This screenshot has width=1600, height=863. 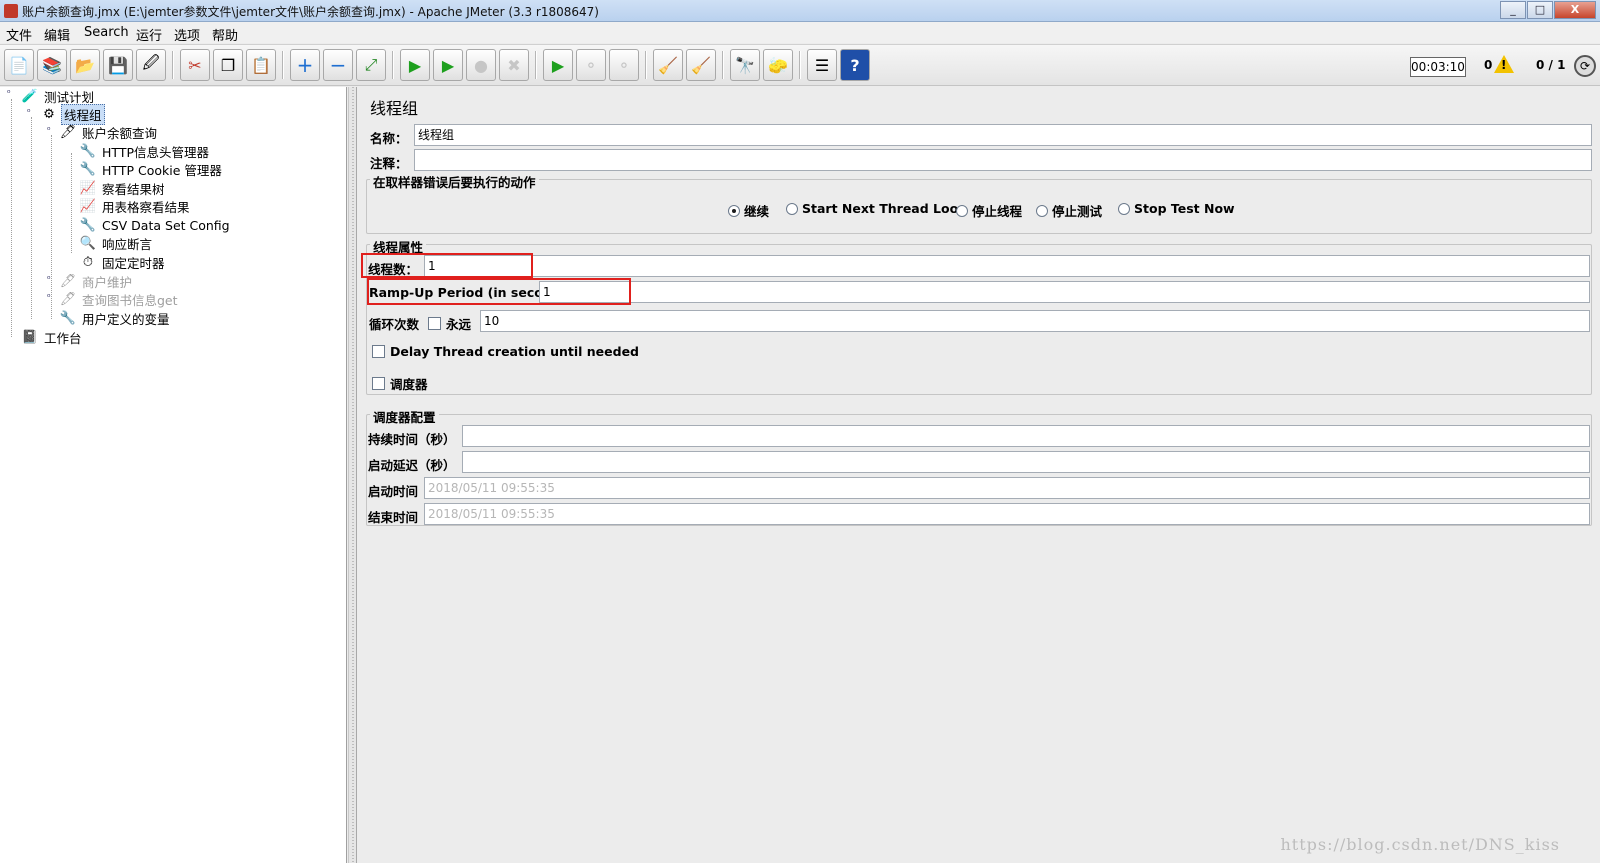 I want to click on cut-button: ✂, so click(x=195, y=65).